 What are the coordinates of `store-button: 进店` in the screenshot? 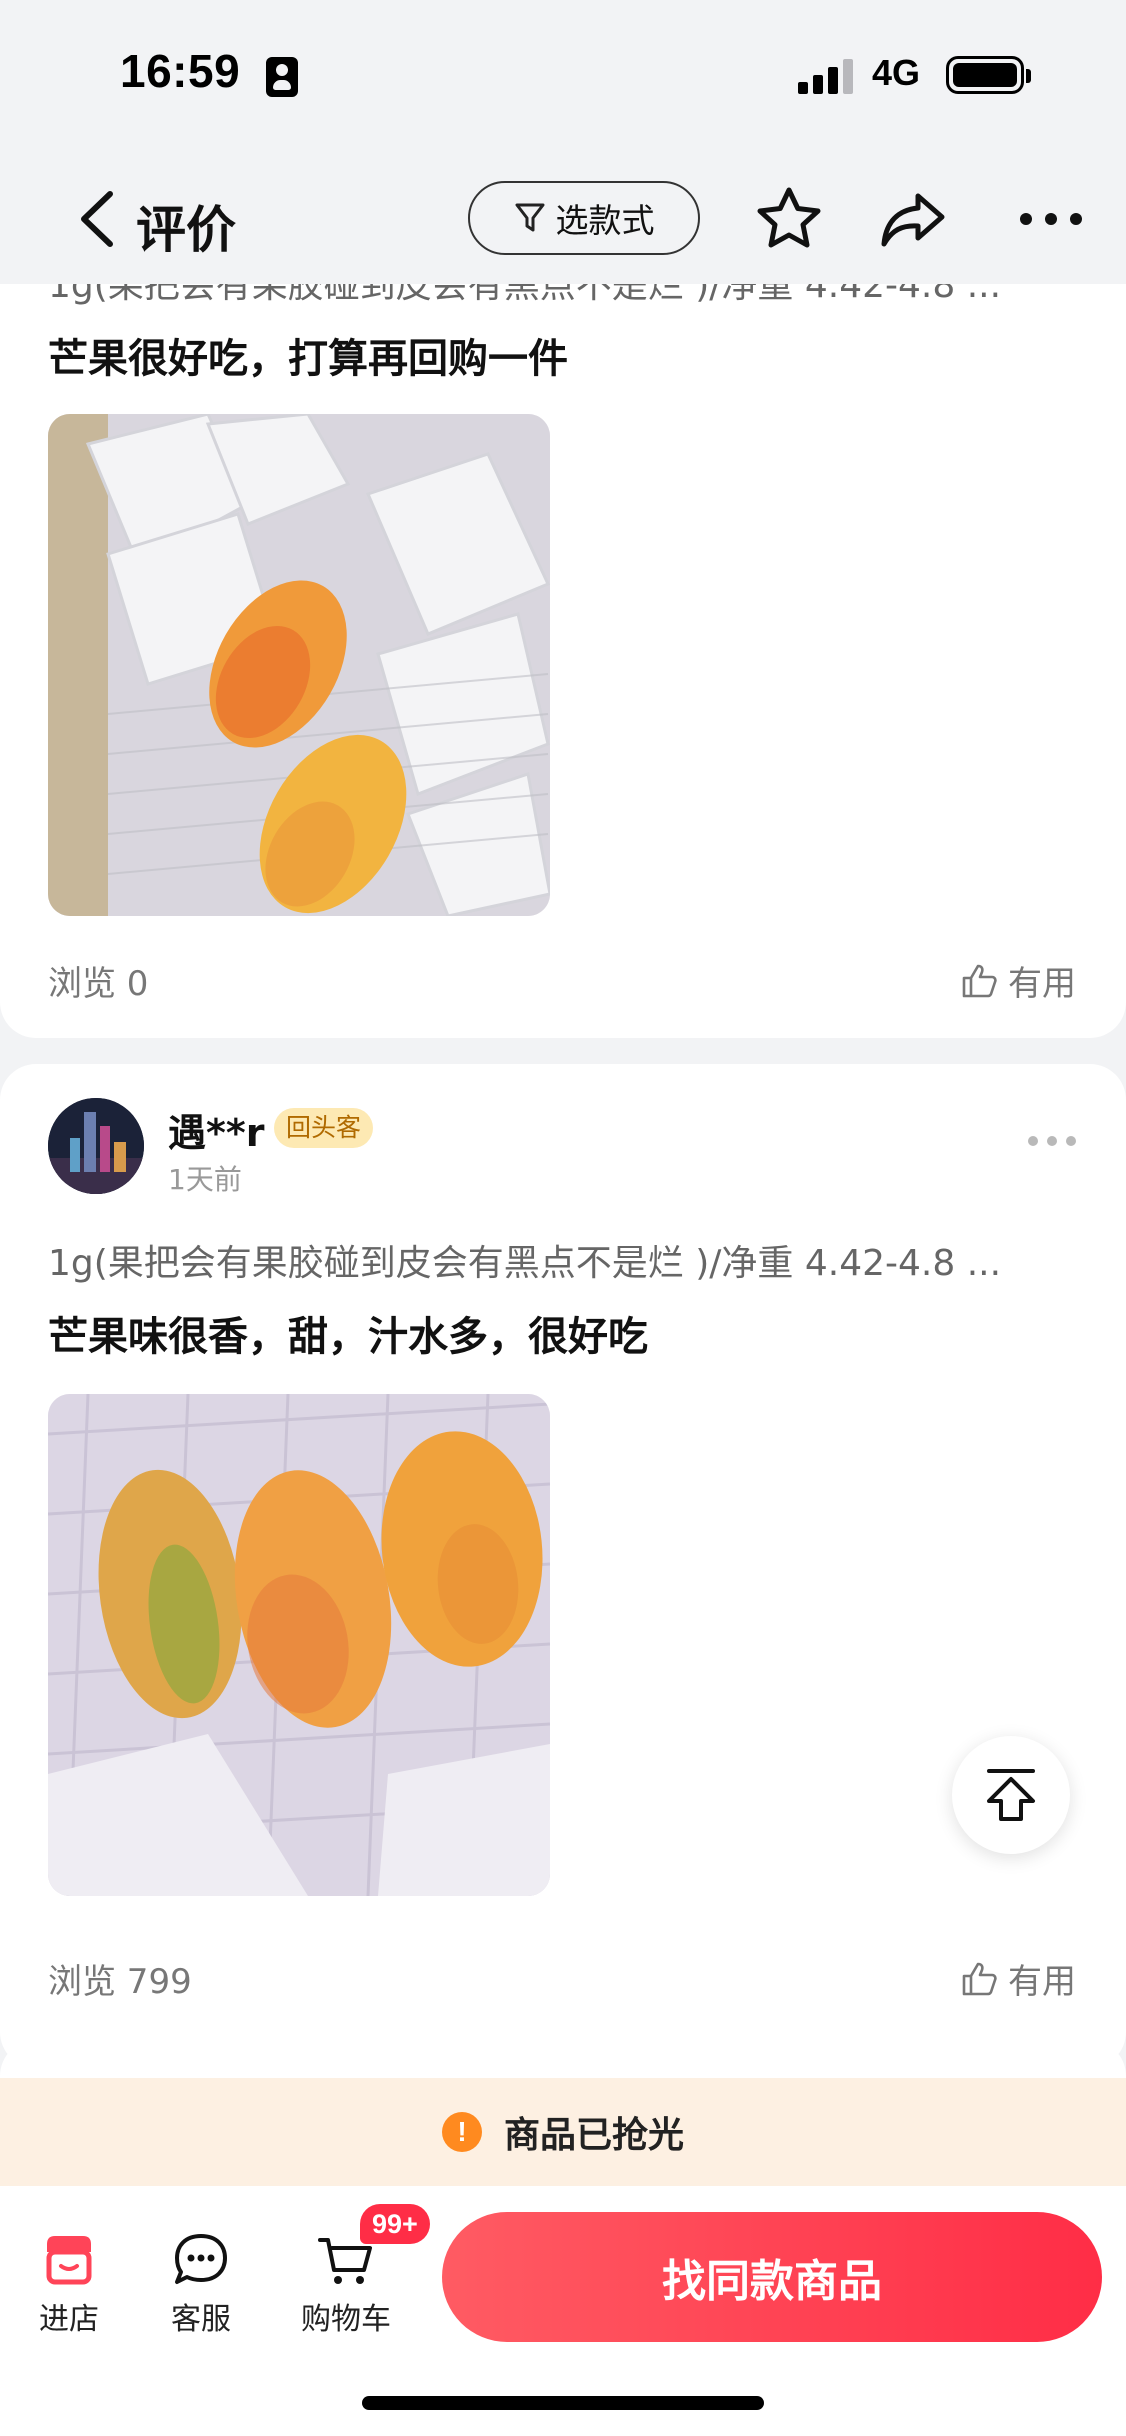 It's located at (69, 2284).